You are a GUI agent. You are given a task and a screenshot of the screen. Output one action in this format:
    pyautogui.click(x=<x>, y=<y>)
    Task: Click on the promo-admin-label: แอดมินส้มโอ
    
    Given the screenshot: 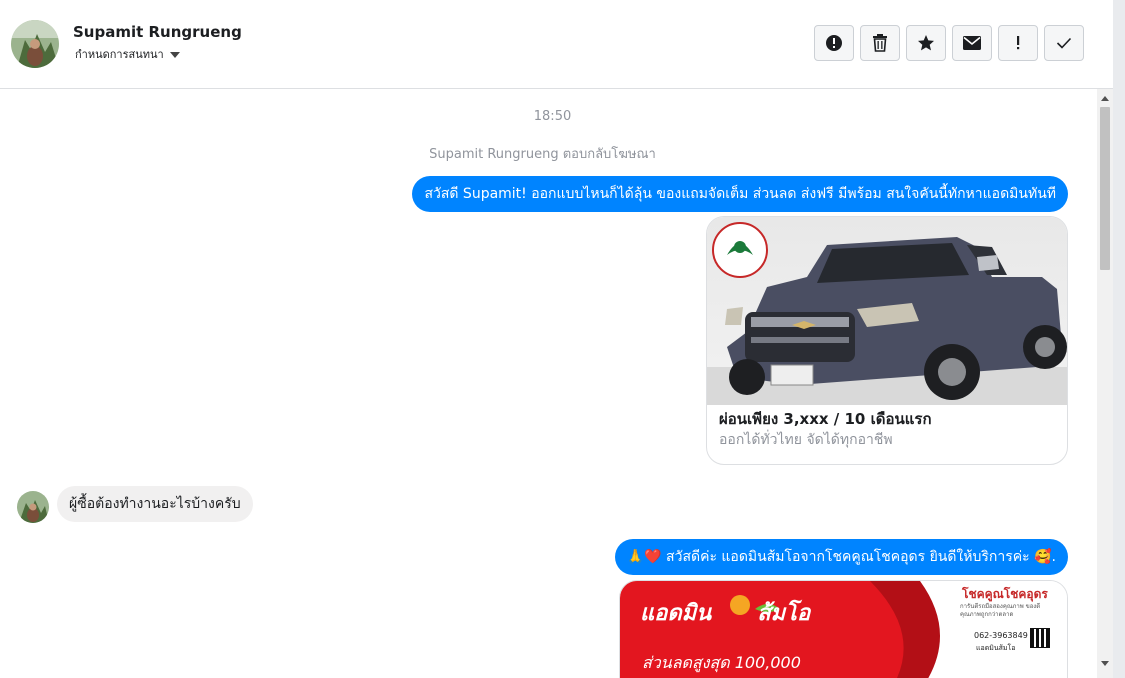 What is the action you would take?
    pyautogui.click(x=996, y=648)
    